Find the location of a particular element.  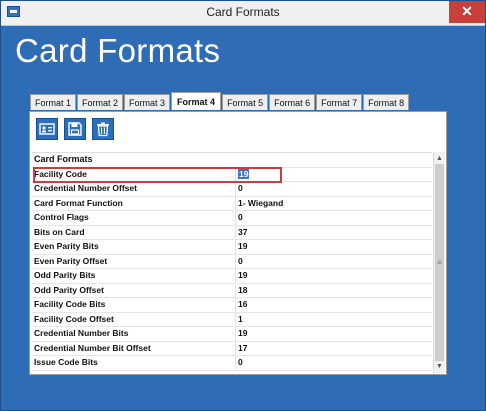

property-key: Odd Parity Offset is located at coordinates (69, 289).